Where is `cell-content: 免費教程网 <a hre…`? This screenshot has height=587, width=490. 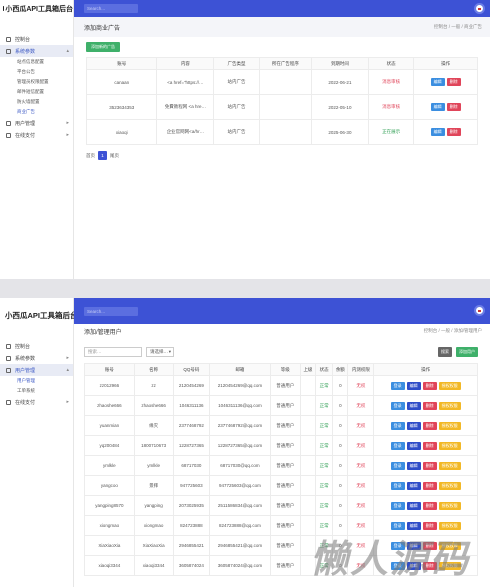
cell-content: 免費教程网 <a hre… is located at coordinates (185, 107).